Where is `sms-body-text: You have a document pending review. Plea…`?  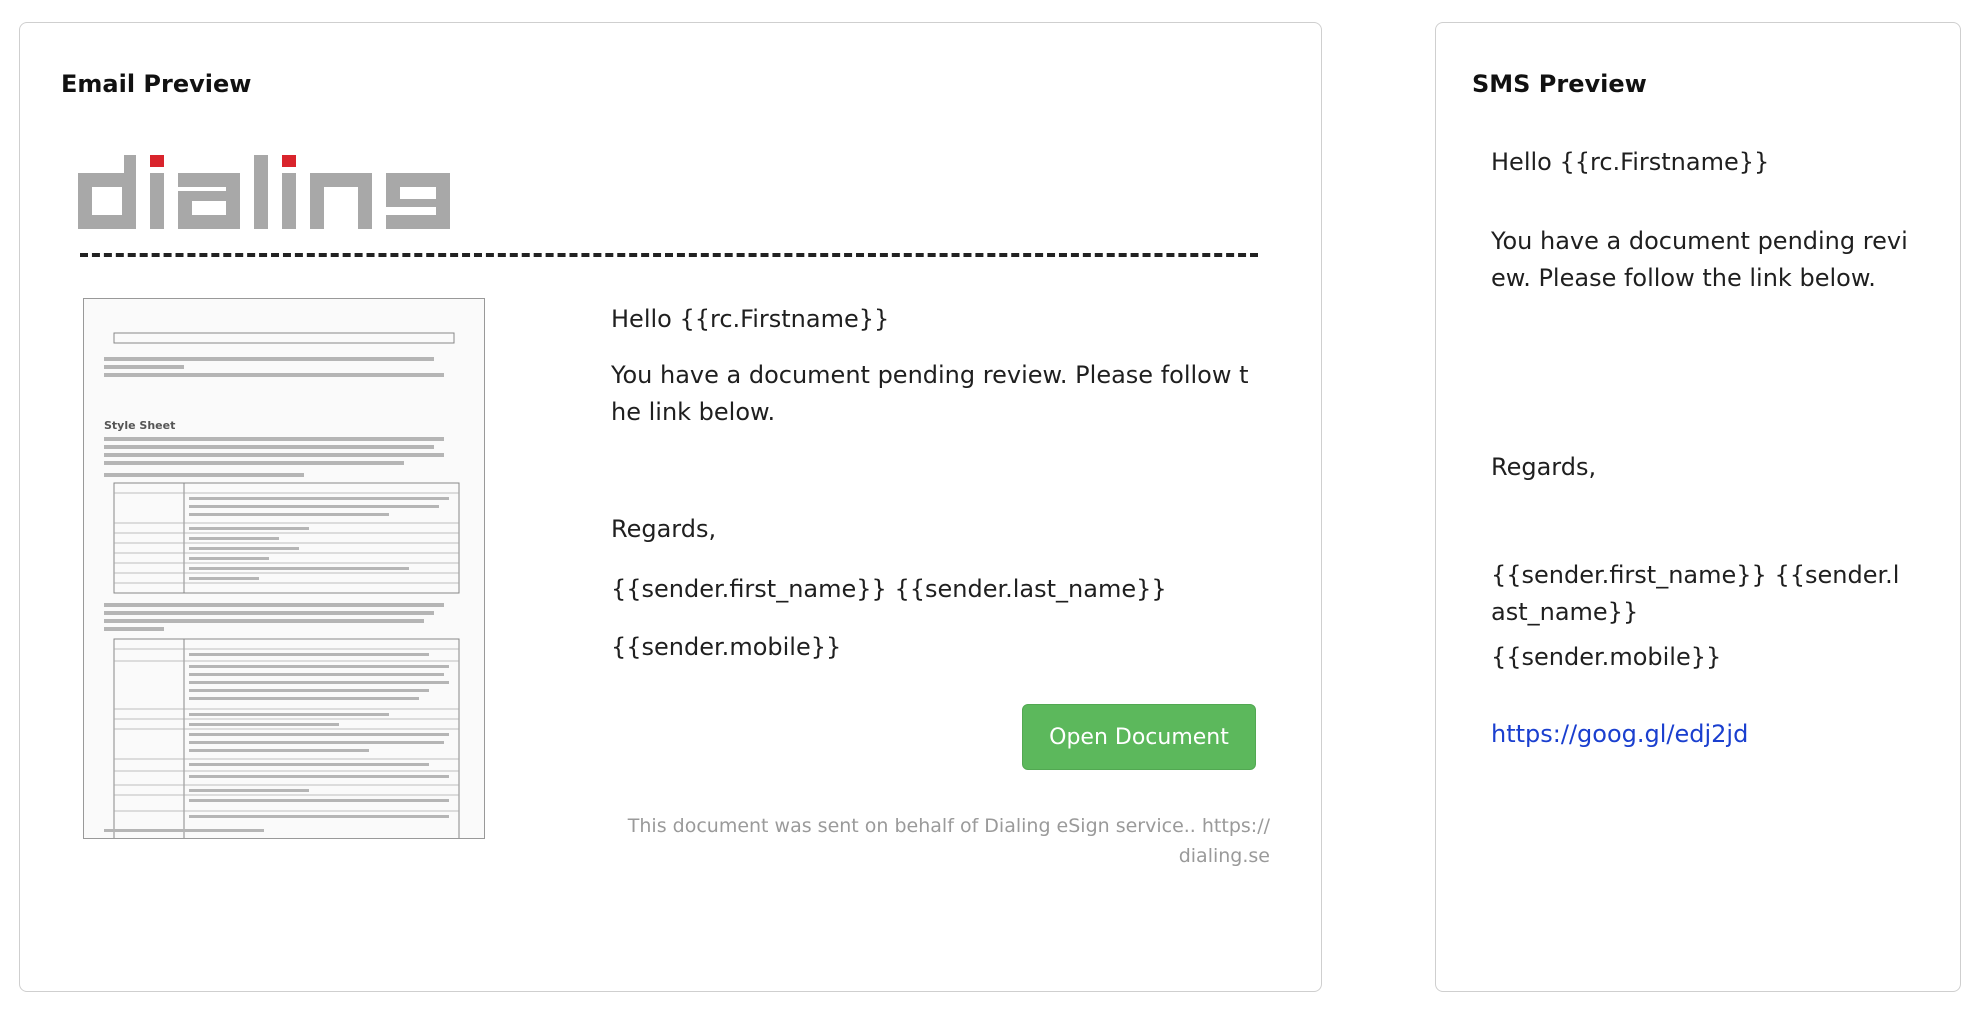
sms-body-text: You have a document pending review. Plea… is located at coordinates (1699, 259).